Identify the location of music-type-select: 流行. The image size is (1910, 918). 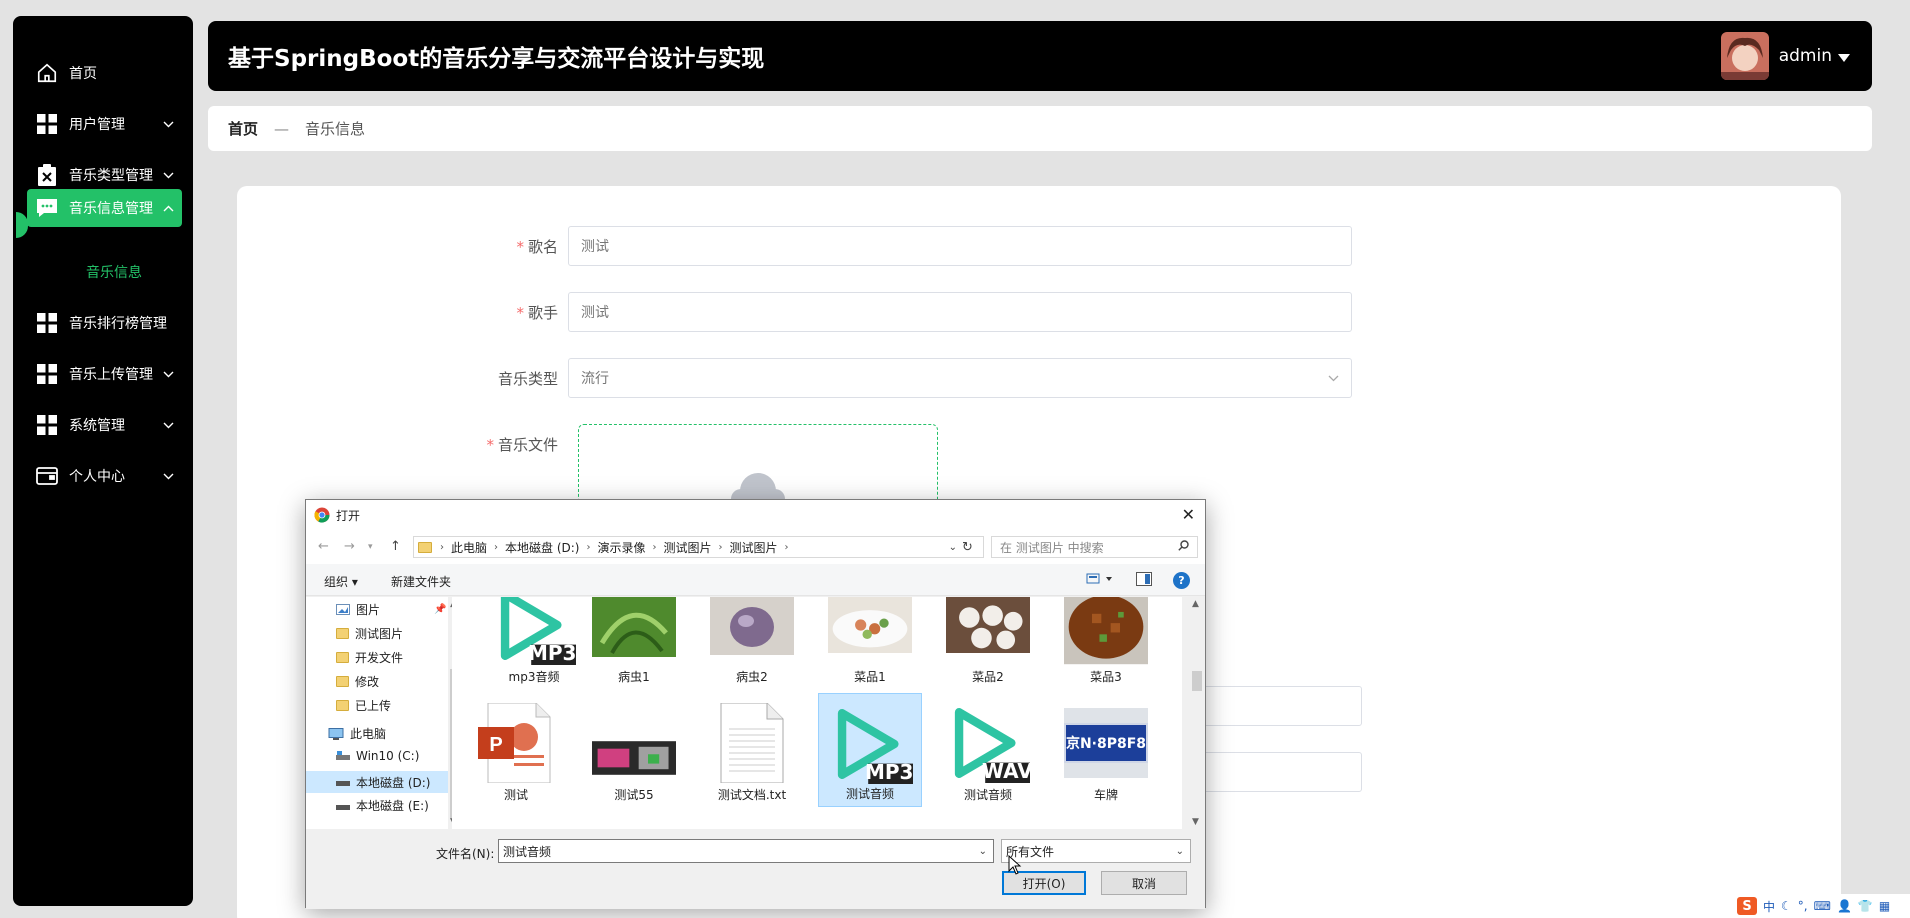
(960, 378).